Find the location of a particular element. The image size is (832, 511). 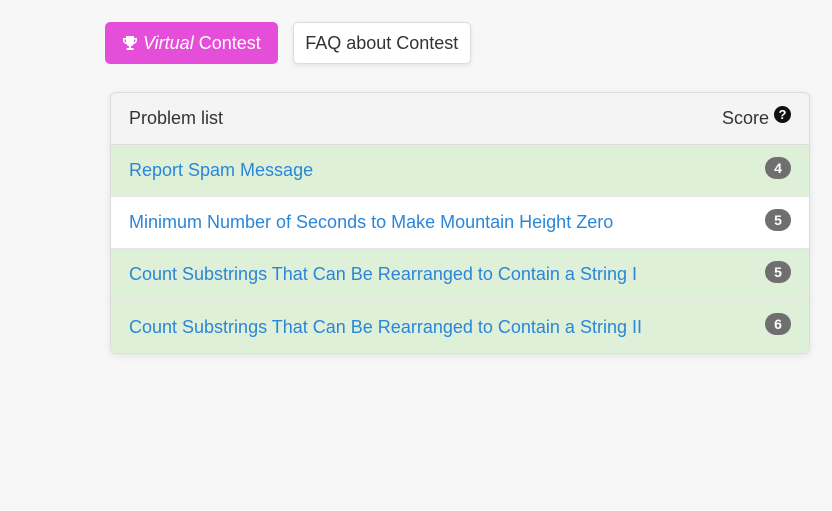

virtual-contest-button: Virtual Contest is located at coordinates (191, 43).